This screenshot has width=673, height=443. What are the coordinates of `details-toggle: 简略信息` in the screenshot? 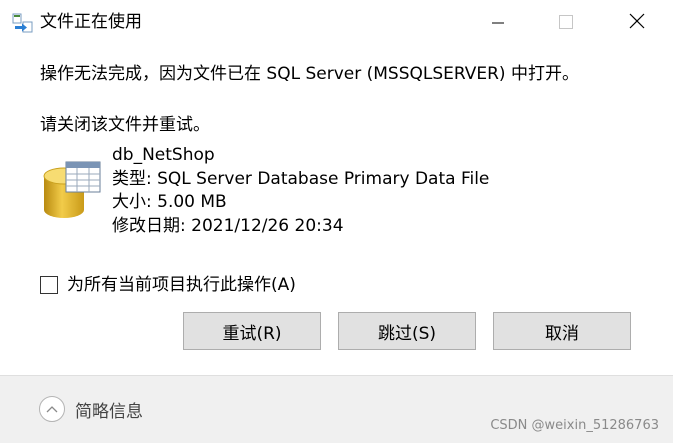 It's located at (91, 409).